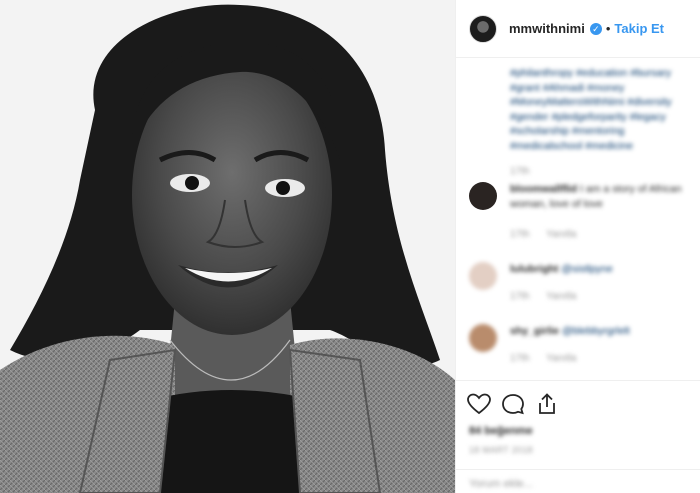  Describe the element at coordinates (501, 431) in the screenshot. I see `likes-count: 84 beğenme` at that location.